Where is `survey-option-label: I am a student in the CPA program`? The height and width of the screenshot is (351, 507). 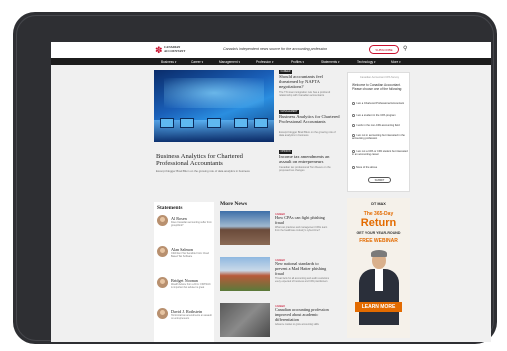
survey-option-label: I am a student in the CPA program is located at coordinates (376, 115).